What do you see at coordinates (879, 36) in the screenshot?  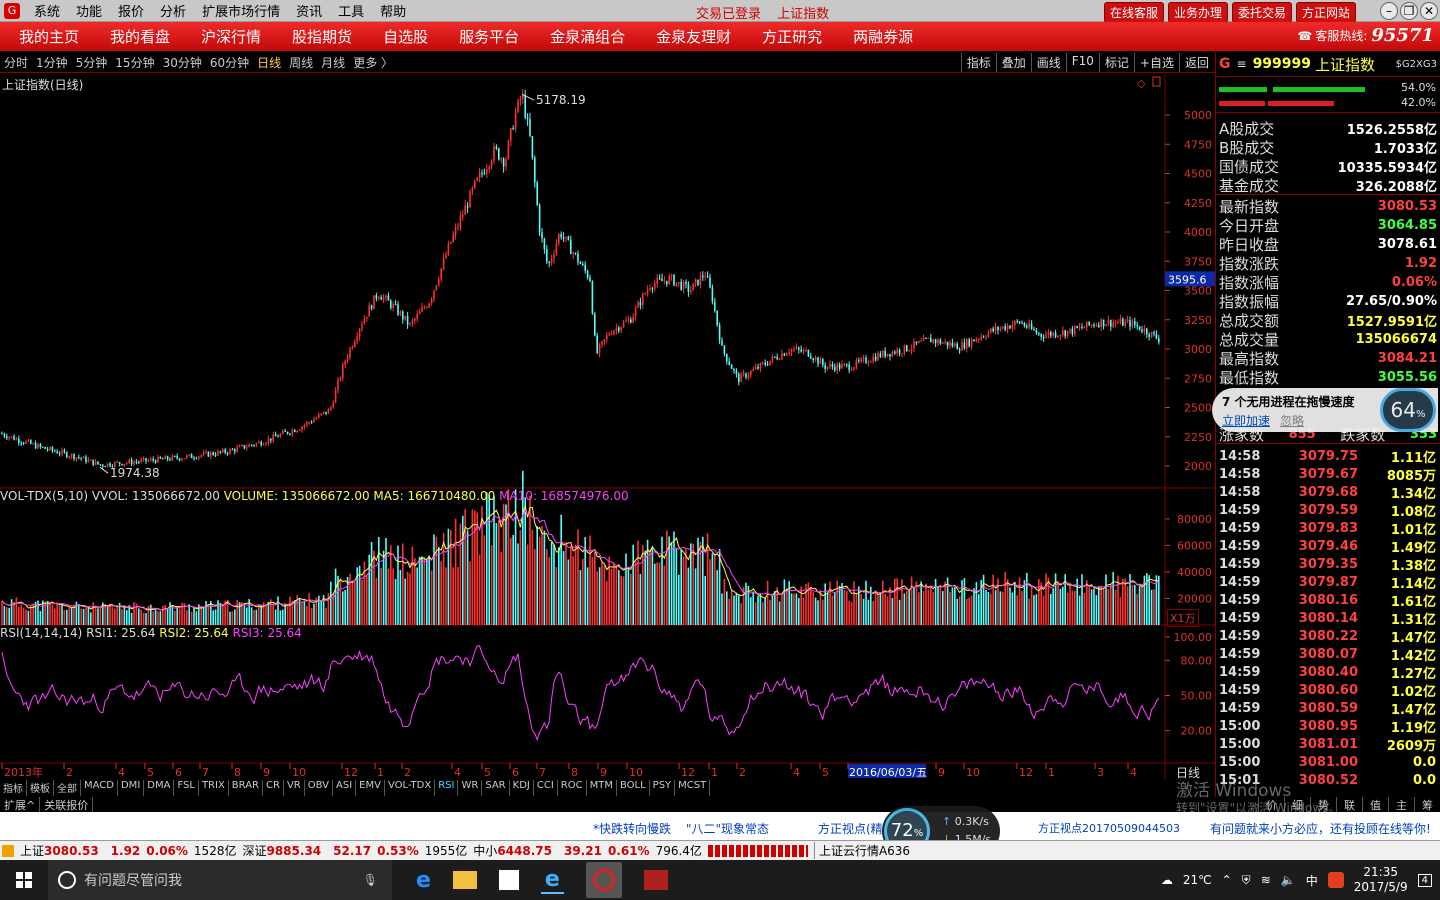 I see `nav-item-9: 两融券源` at bounding box center [879, 36].